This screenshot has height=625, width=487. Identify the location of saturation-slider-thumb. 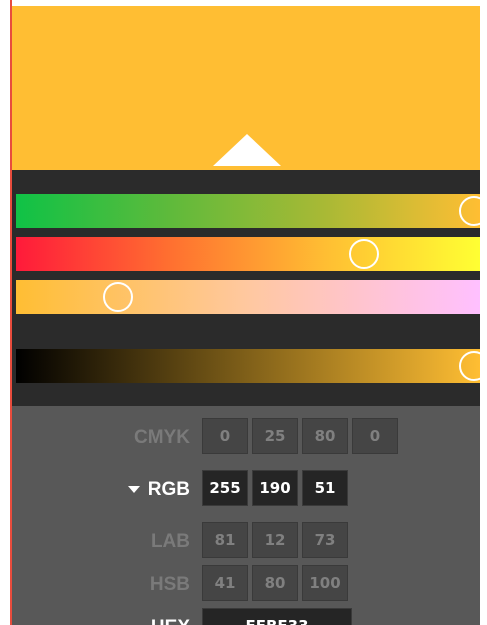
(364, 254).